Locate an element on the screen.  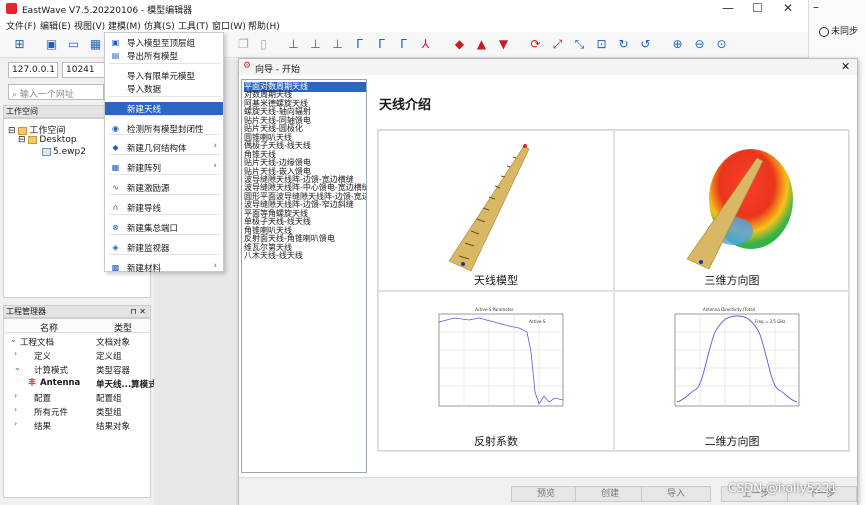
axes-icon: ⅄ is located at coordinates (425, 44).